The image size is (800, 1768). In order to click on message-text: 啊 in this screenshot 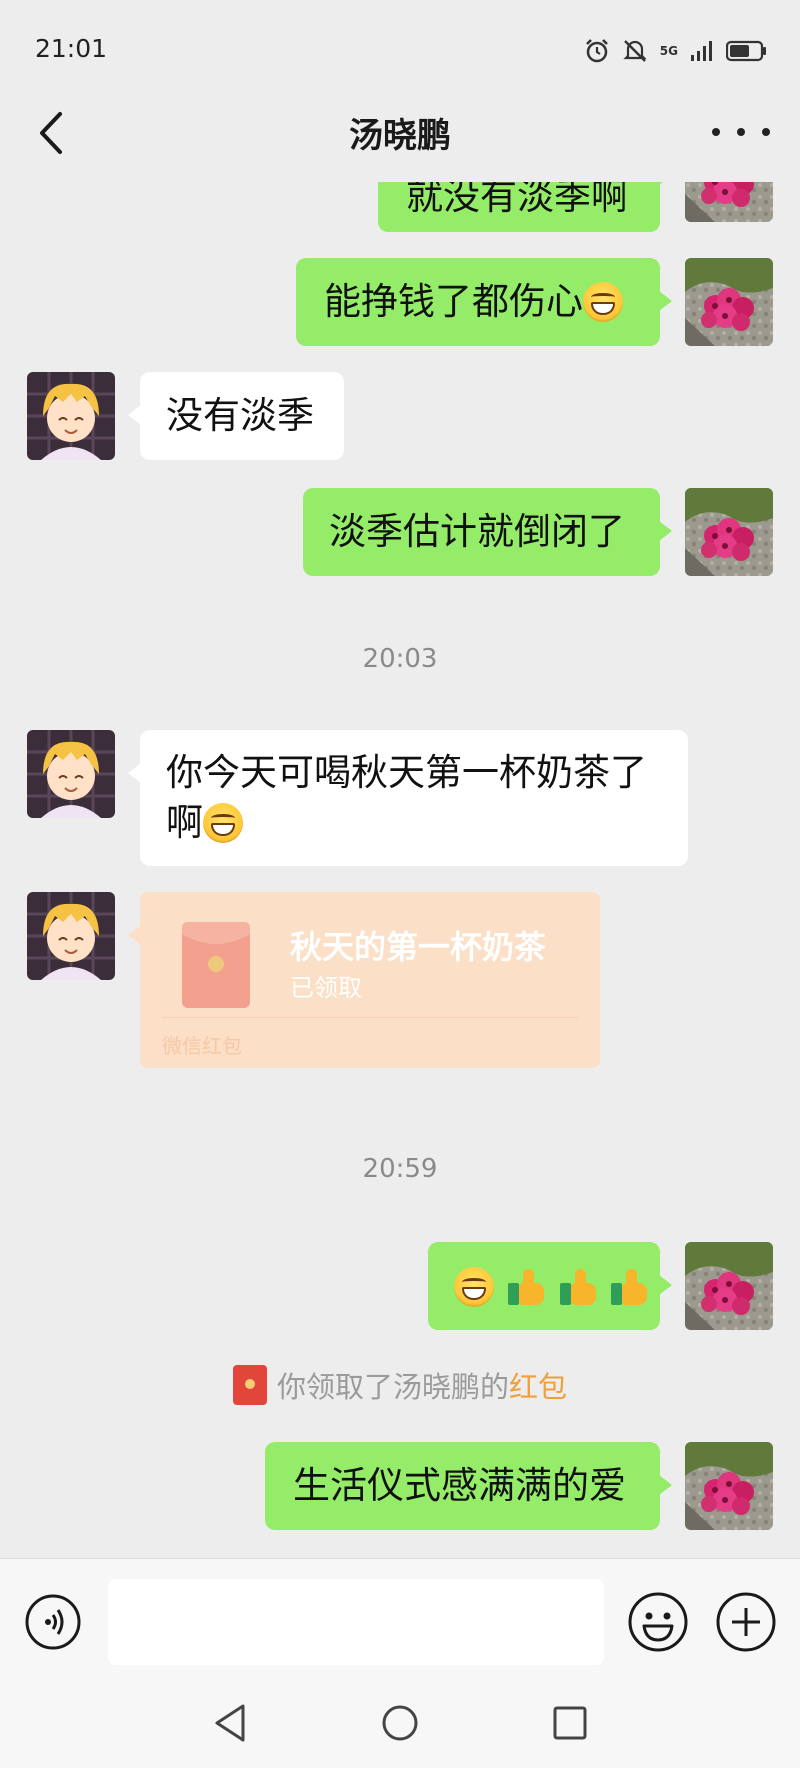, I will do `click(184, 822)`.